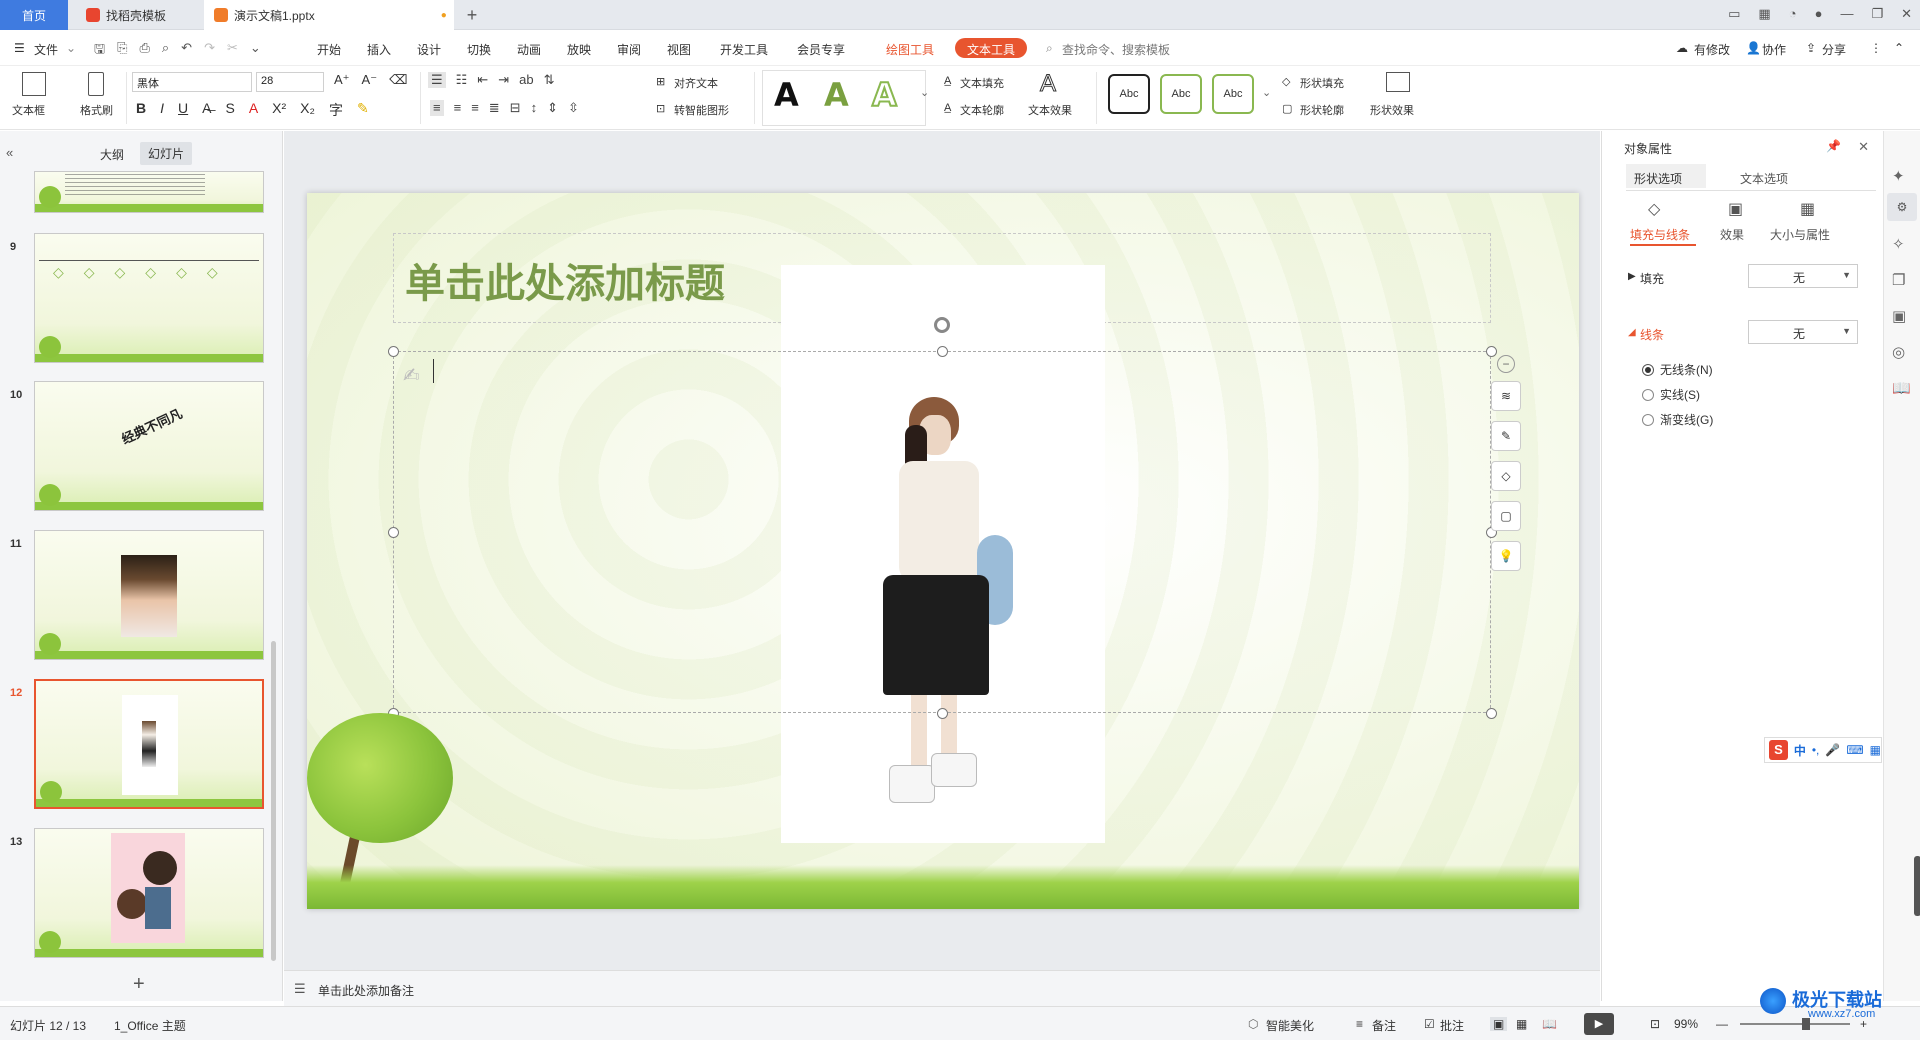 This screenshot has height=1040, width=1920. What do you see at coordinates (1800, 750) in the screenshot?
I see `ime-chinese-label: 中` at bounding box center [1800, 750].